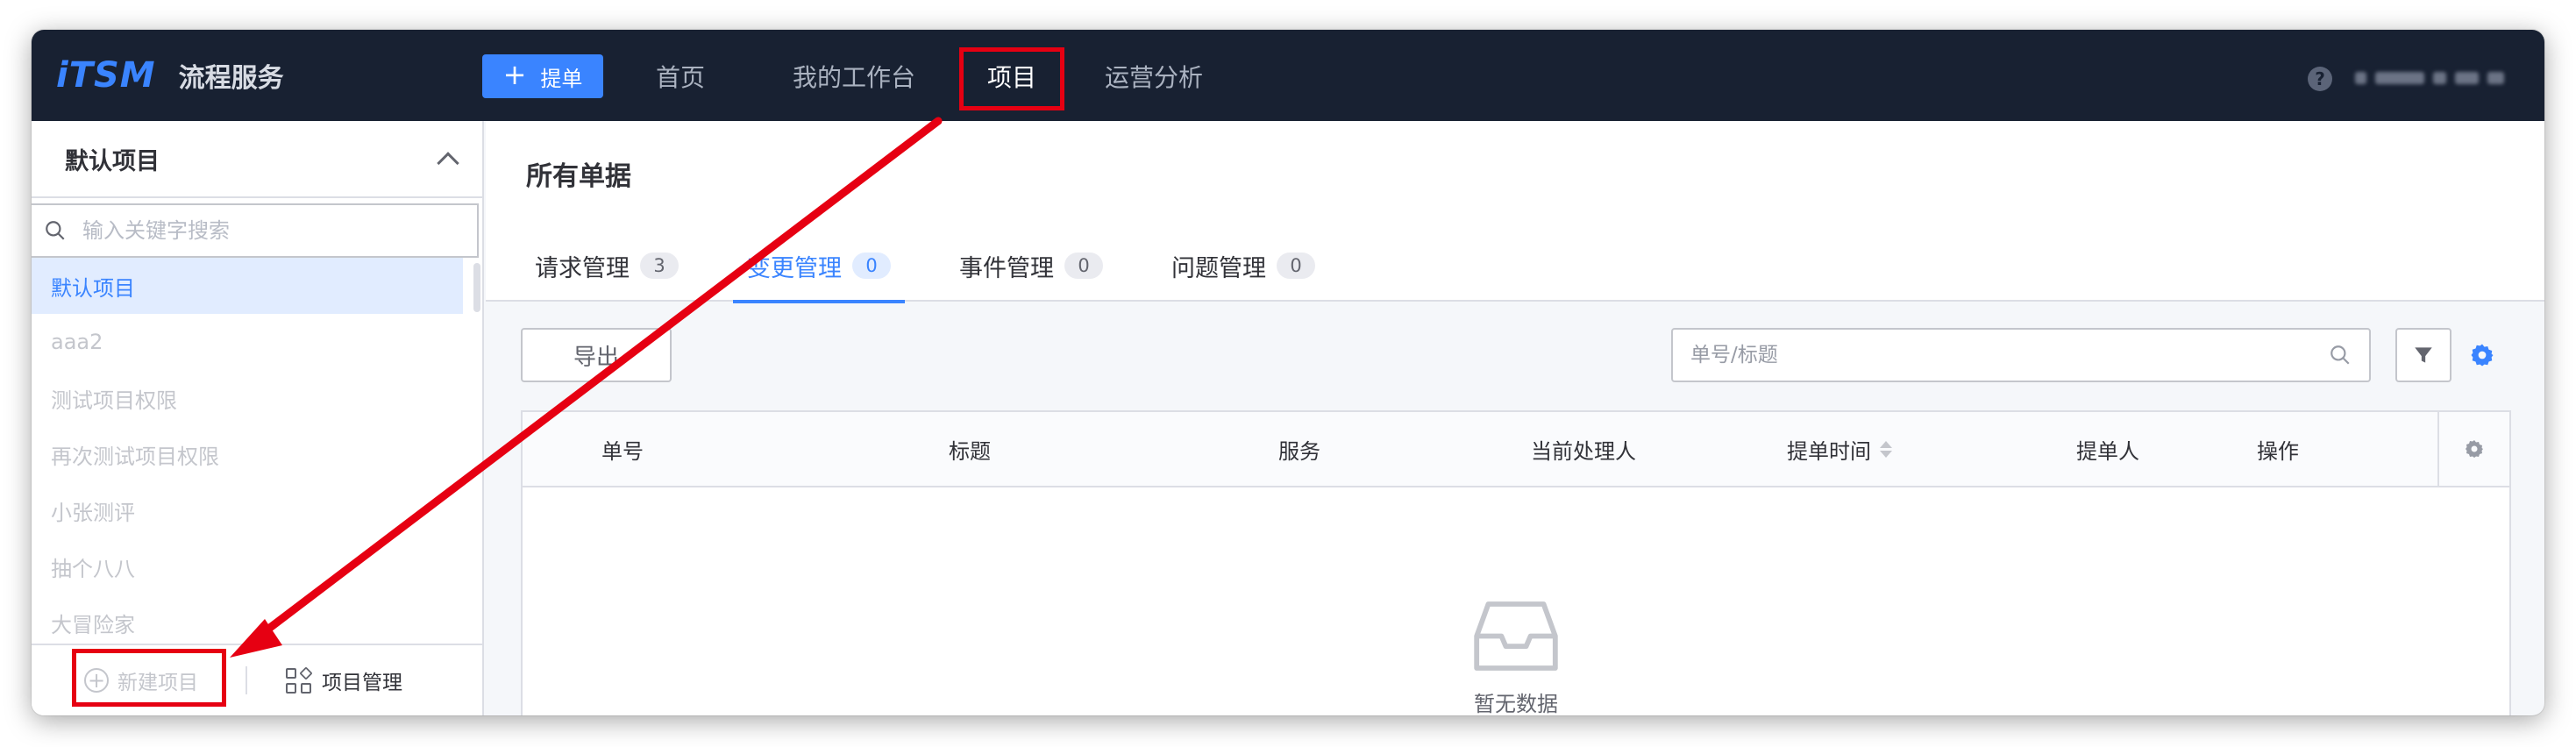 This screenshot has width=2576, height=747. Describe the element at coordinates (247, 454) in the screenshot. I see `project-item: 再次测试项目权限` at that location.